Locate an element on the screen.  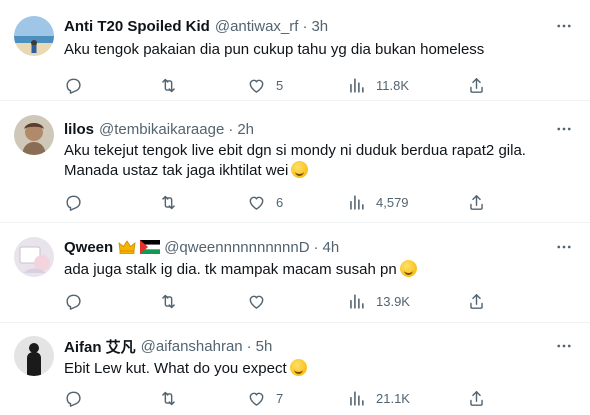
views-button: 21.1K is located at coordinates (378, 398).